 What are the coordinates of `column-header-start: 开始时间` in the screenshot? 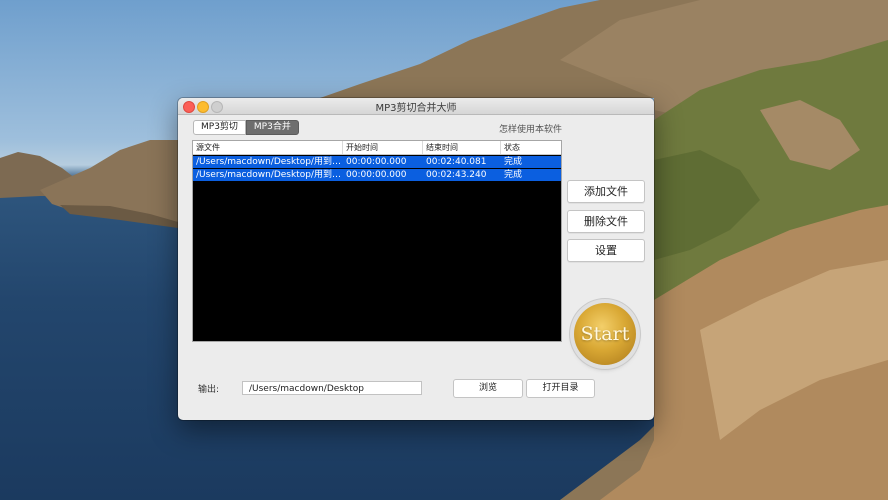 It's located at (383, 147).